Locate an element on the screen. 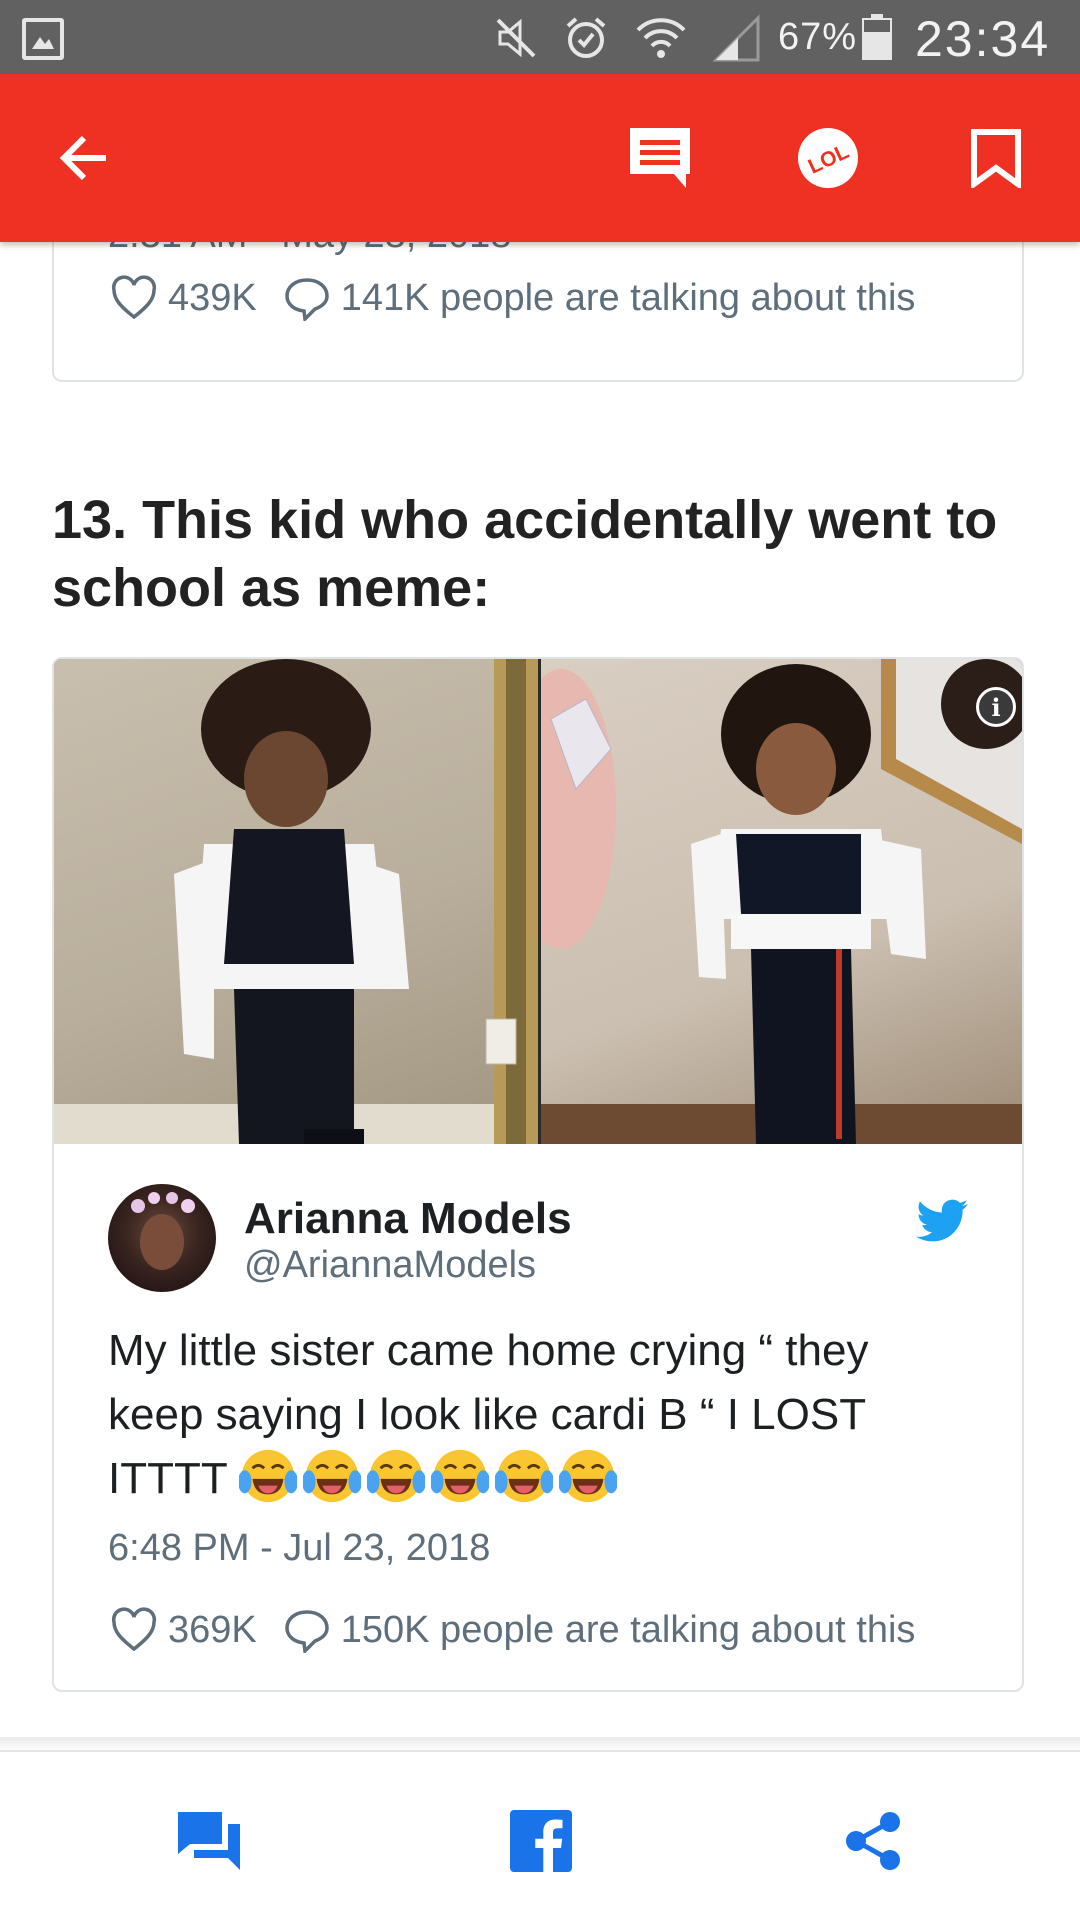 This screenshot has width=1080, height=1922. previous-tweet-actions: 439K 141K people are talking about this is located at coordinates (512, 298).